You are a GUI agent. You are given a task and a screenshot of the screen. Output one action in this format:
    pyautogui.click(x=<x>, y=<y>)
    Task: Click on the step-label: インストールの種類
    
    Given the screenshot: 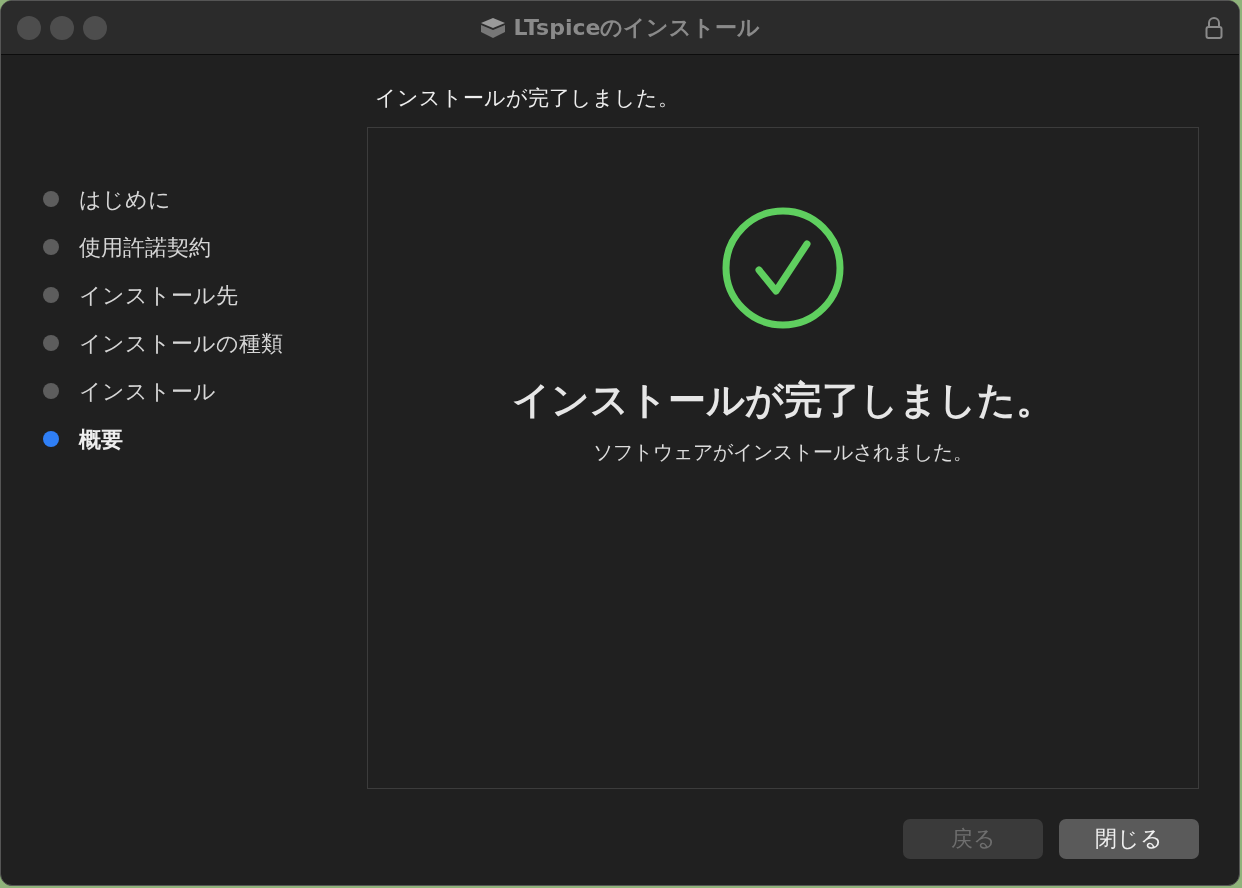 What is the action you would take?
    pyautogui.click(x=181, y=343)
    